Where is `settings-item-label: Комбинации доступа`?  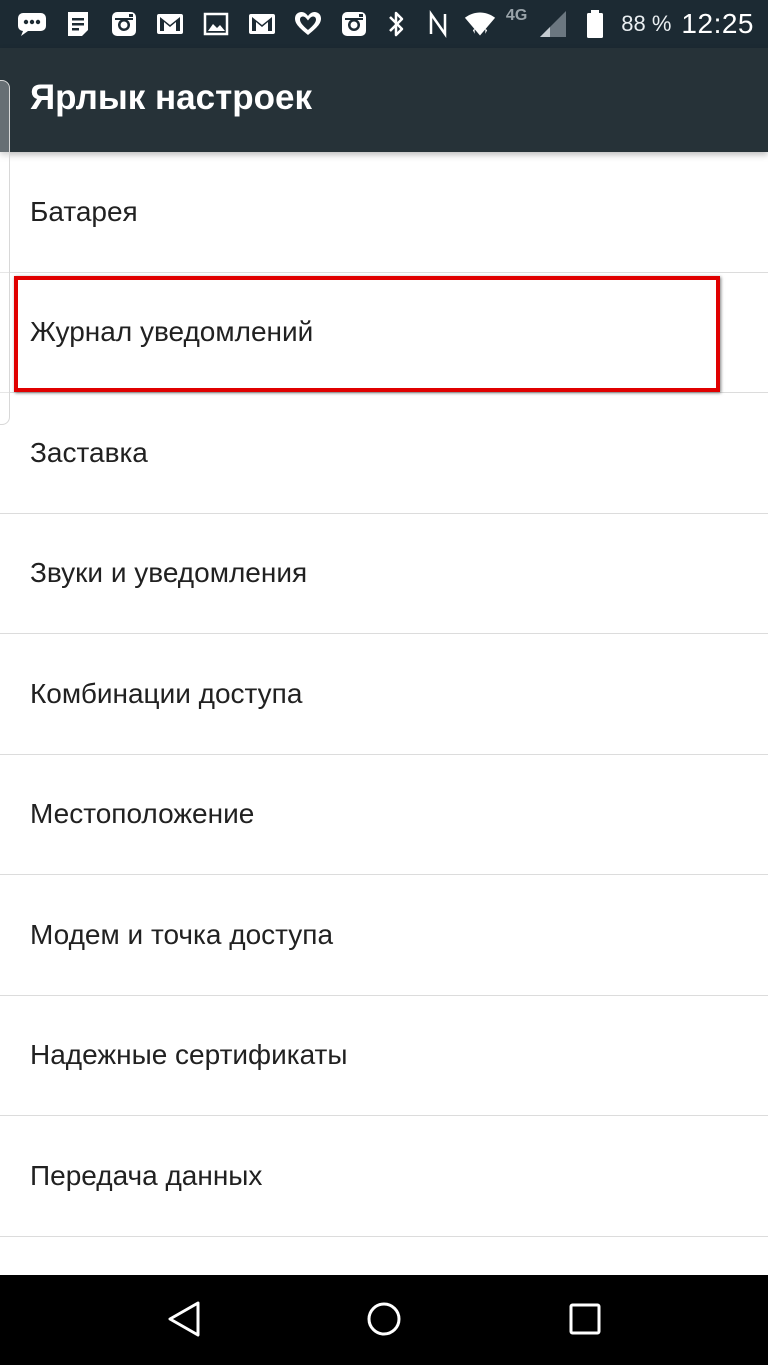 settings-item-label: Комбинации доступа is located at coordinates (166, 693).